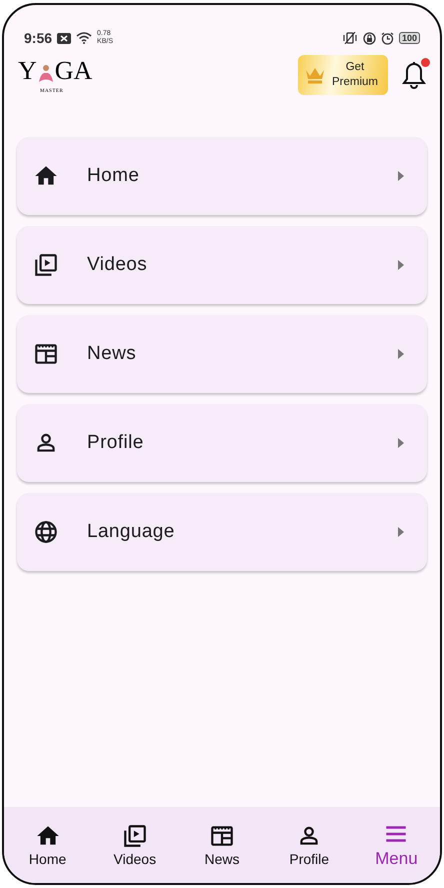  Describe the element at coordinates (48, 845) in the screenshot. I see `nav-tab: Home` at that location.